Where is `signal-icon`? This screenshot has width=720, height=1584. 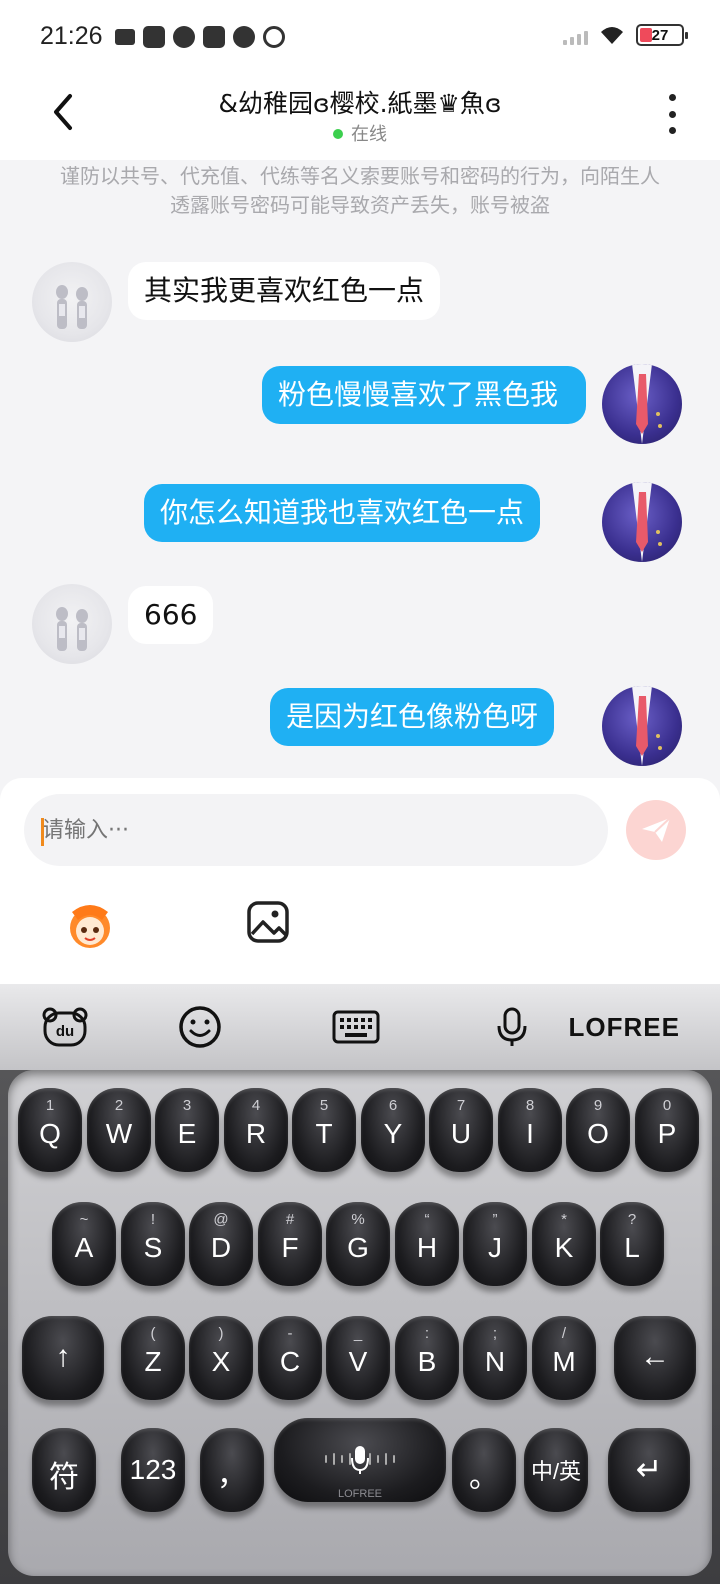 signal-icon is located at coordinates (575, 35).